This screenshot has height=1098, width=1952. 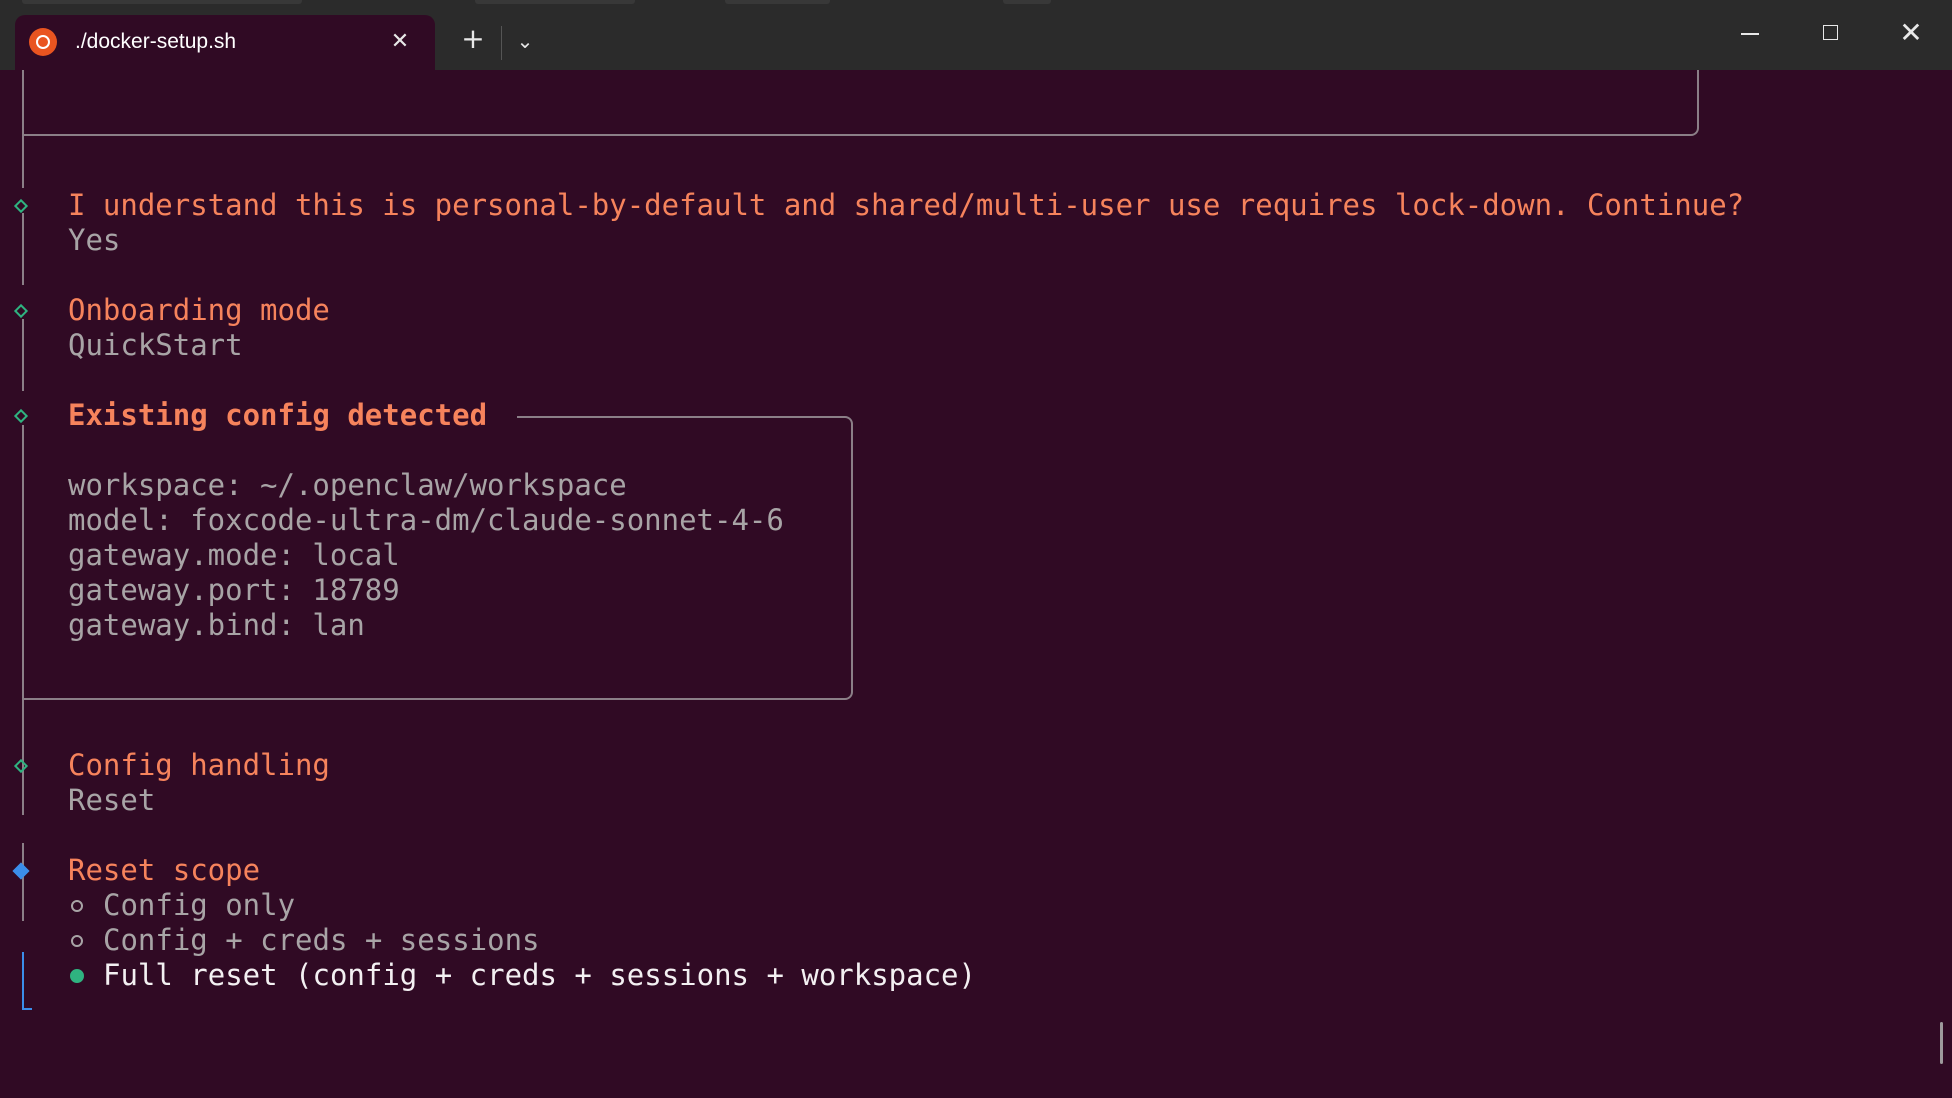 What do you see at coordinates (77, 976) in the screenshot?
I see `radio-selected-icon` at bounding box center [77, 976].